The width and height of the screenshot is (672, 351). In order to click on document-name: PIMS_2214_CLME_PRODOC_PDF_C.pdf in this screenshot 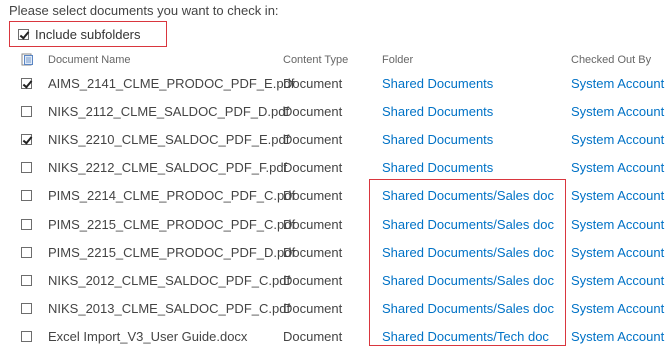, I will do `click(172, 196)`.